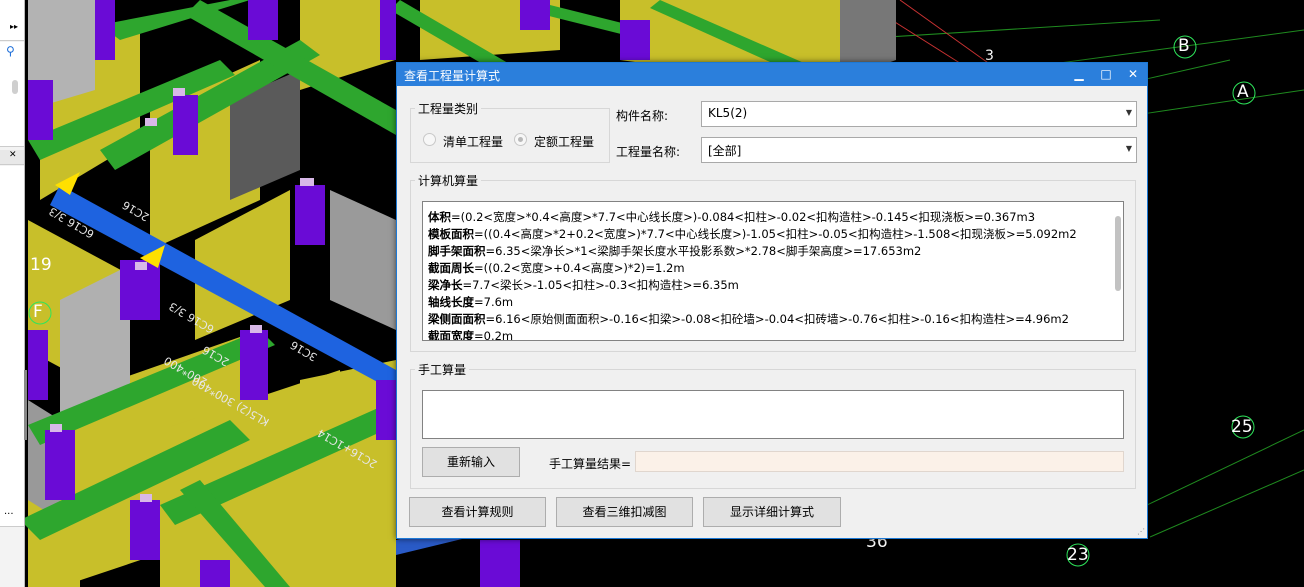  Describe the element at coordinates (15, 87) in the screenshot. I see `panel-scrollbar` at that location.